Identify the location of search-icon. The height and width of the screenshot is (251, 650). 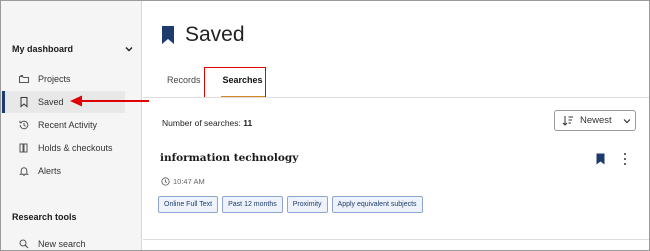
(24, 244).